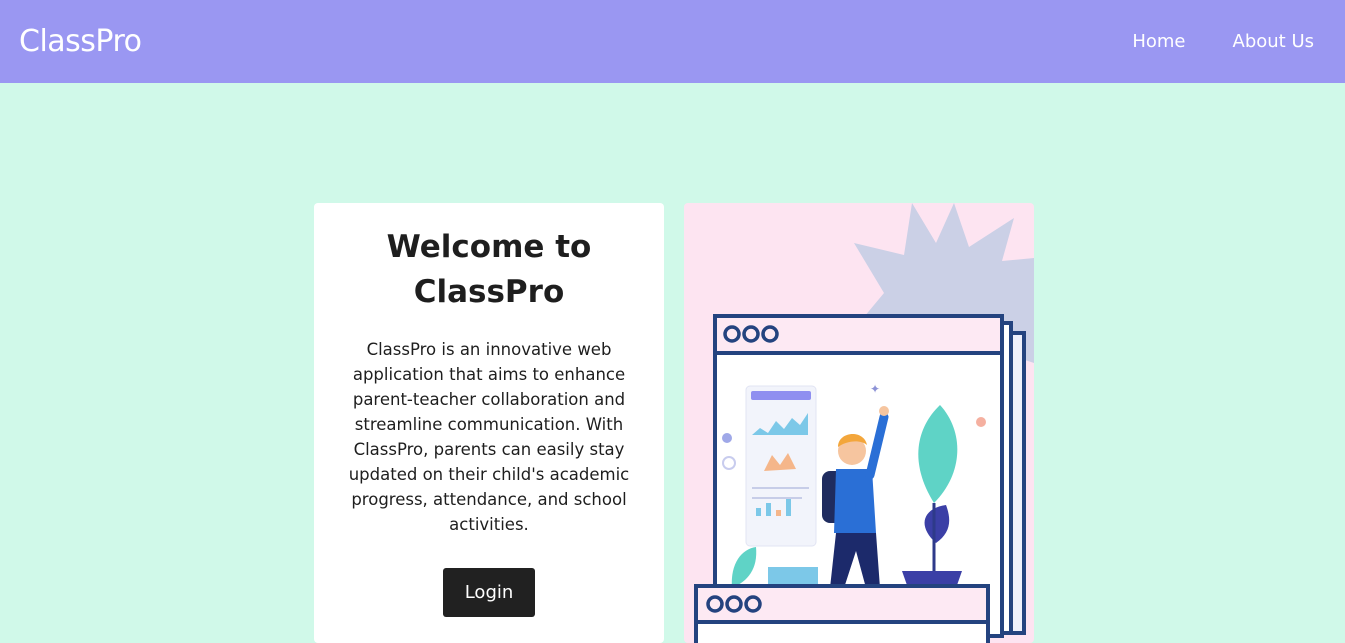 The image size is (1345, 643). I want to click on student-hand, so click(884, 411).